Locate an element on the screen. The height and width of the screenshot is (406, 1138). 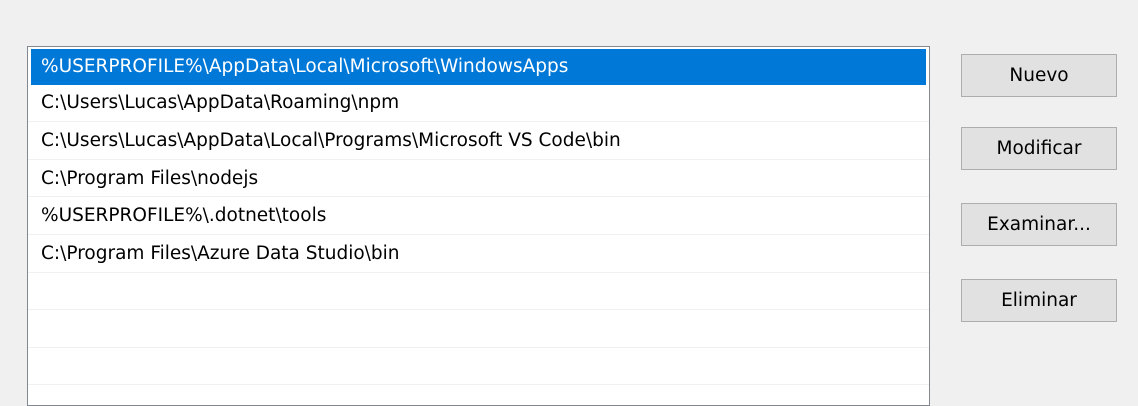
new-button: Nuevo is located at coordinates (1039, 75).